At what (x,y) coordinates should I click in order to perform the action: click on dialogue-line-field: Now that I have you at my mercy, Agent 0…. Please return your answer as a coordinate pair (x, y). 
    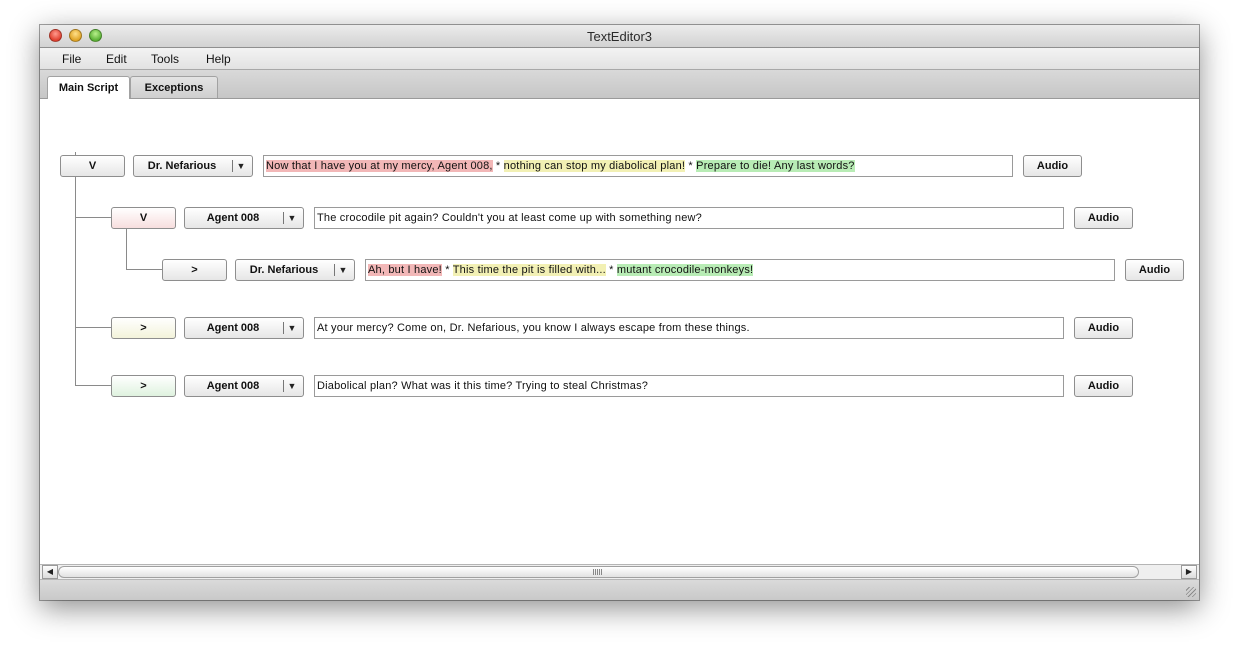
    Looking at the image, I should click on (638, 166).